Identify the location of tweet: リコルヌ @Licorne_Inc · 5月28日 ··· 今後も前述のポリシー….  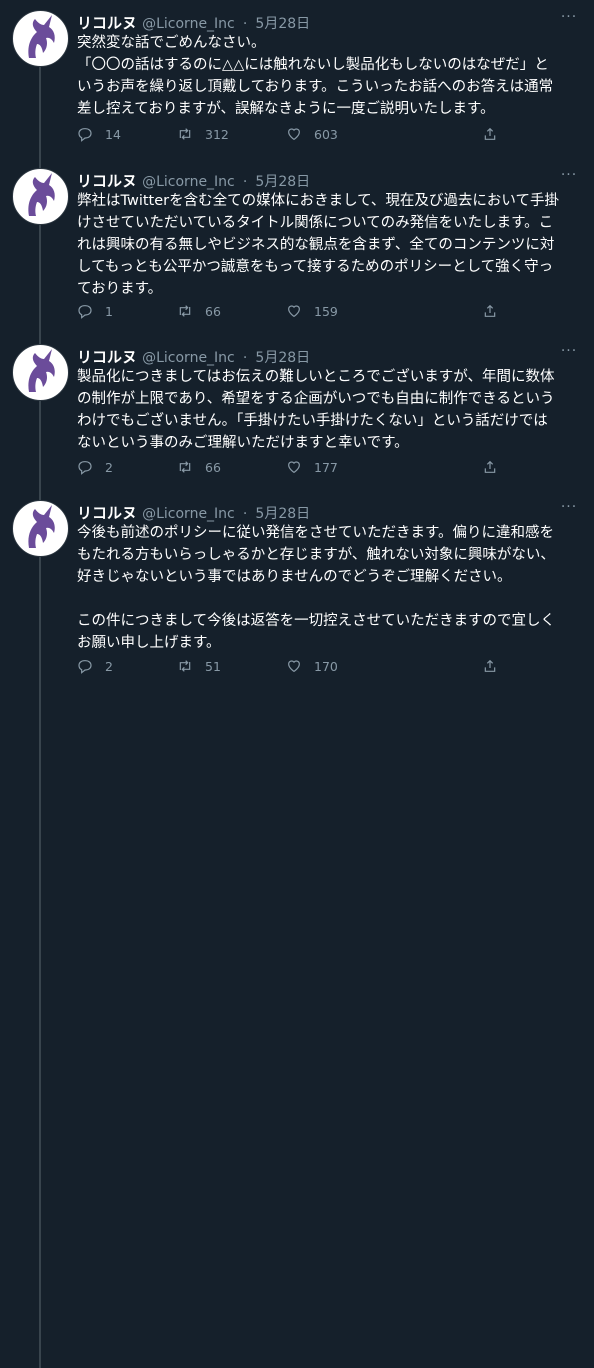
(297, 589).